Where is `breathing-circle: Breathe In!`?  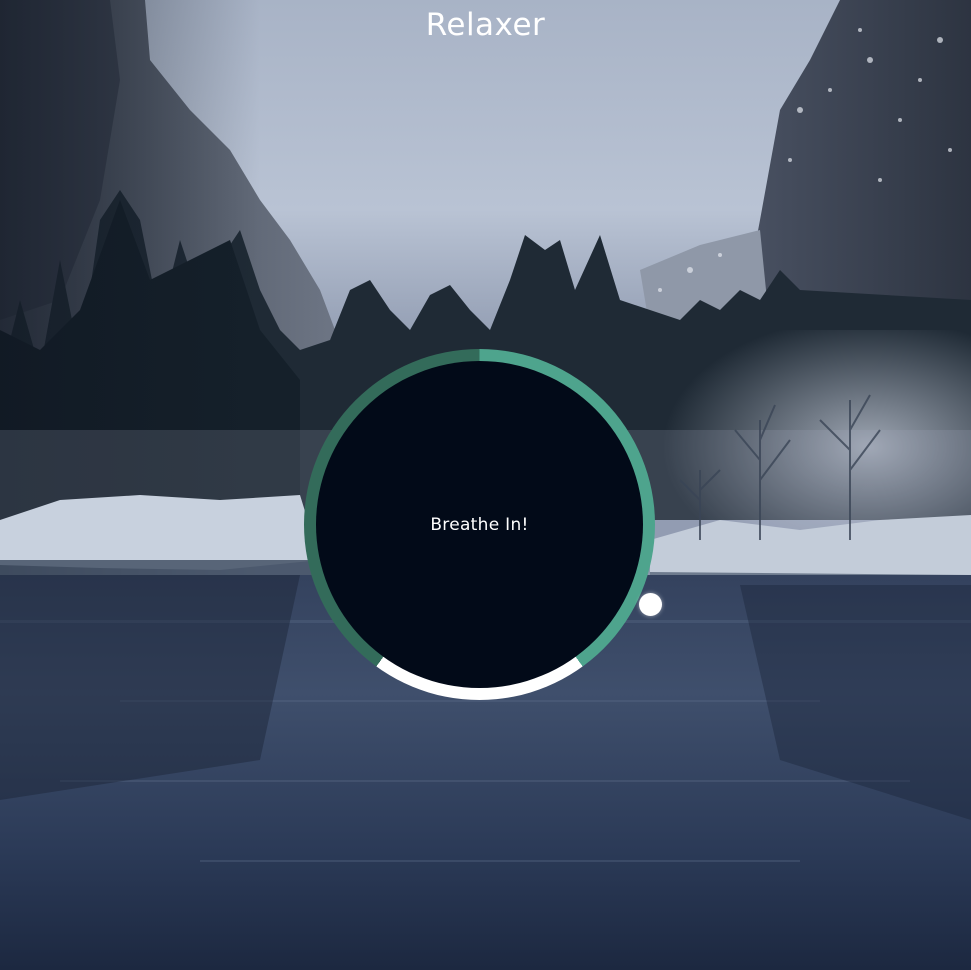 breathing-circle: Breathe In! is located at coordinates (479, 524).